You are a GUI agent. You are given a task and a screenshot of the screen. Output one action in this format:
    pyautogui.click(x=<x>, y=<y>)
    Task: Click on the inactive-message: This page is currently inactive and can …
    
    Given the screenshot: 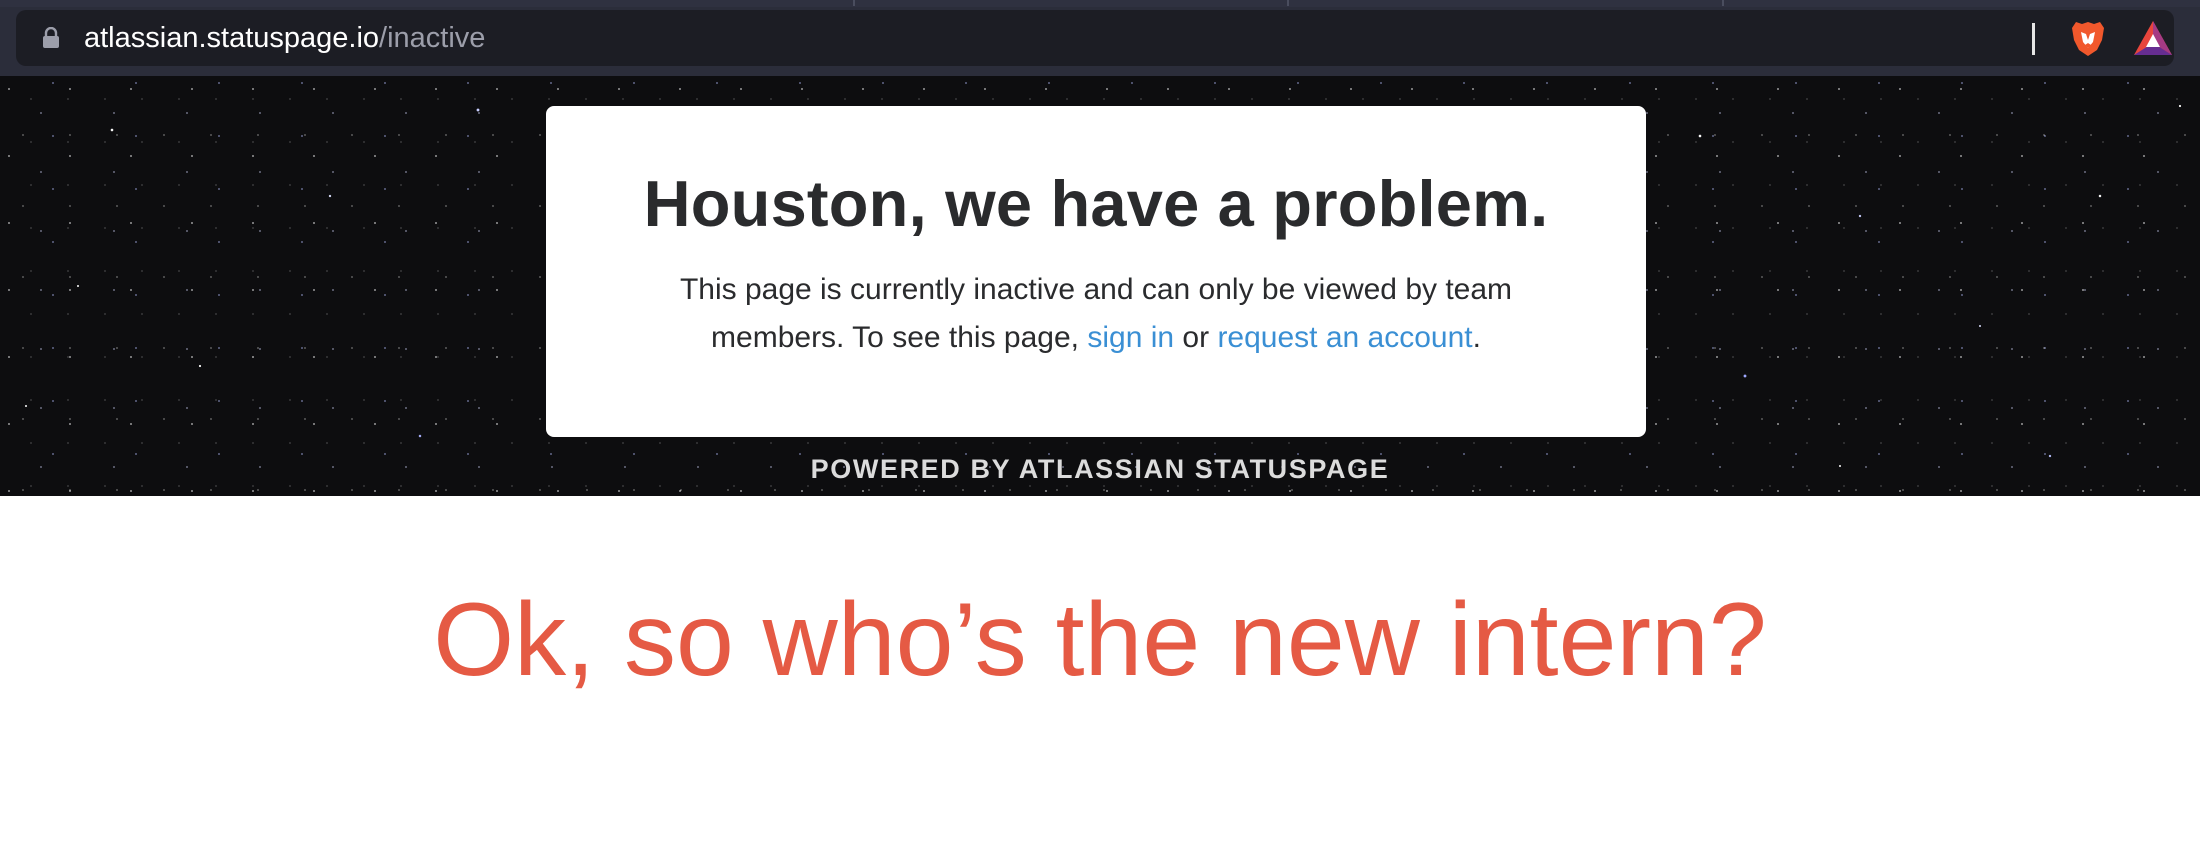 What is the action you would take?
    pyautogui.click(x=1096, y=314)
    